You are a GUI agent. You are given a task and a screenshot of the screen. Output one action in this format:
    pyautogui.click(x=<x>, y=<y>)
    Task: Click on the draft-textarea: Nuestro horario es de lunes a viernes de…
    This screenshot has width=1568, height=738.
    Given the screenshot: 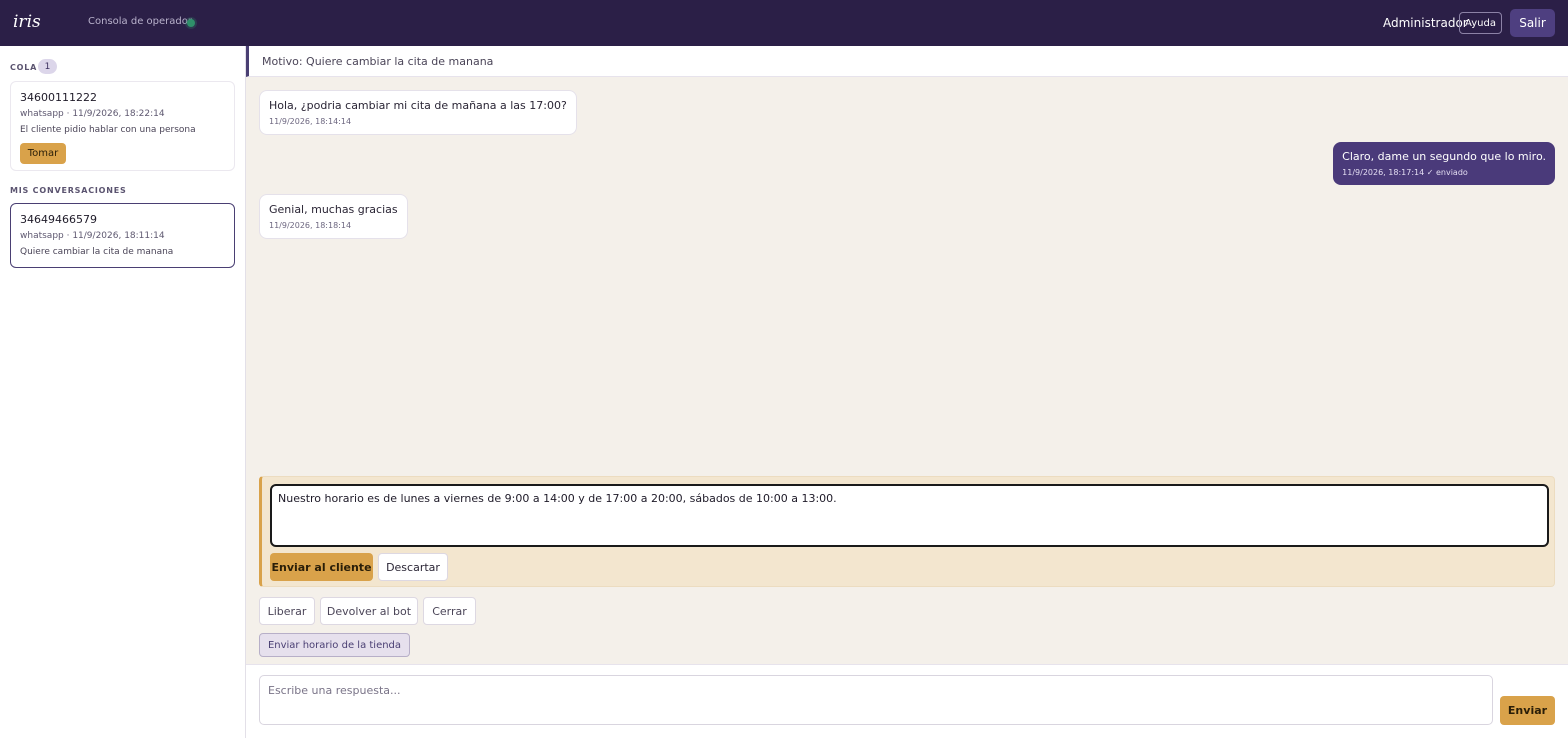 What is the action you would take?
    pyautogui.click(x=909, y=515)
    